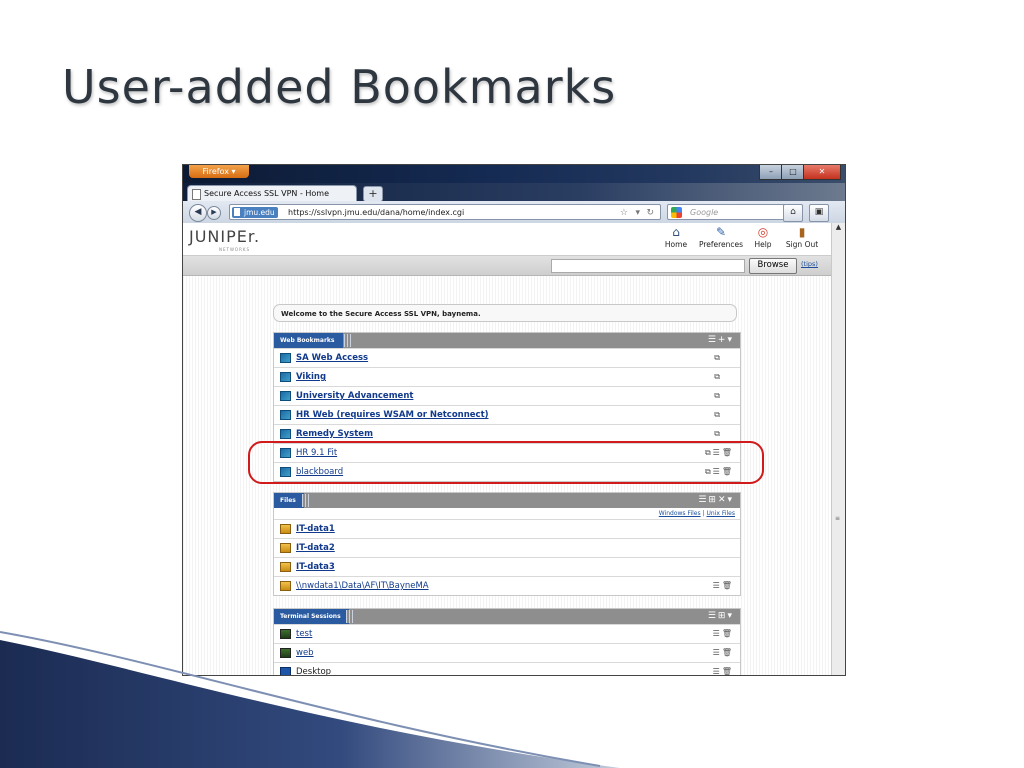  I want to click on web-bookmarks-header: Web Bookmarks ☰+▾, so click(507, 340).